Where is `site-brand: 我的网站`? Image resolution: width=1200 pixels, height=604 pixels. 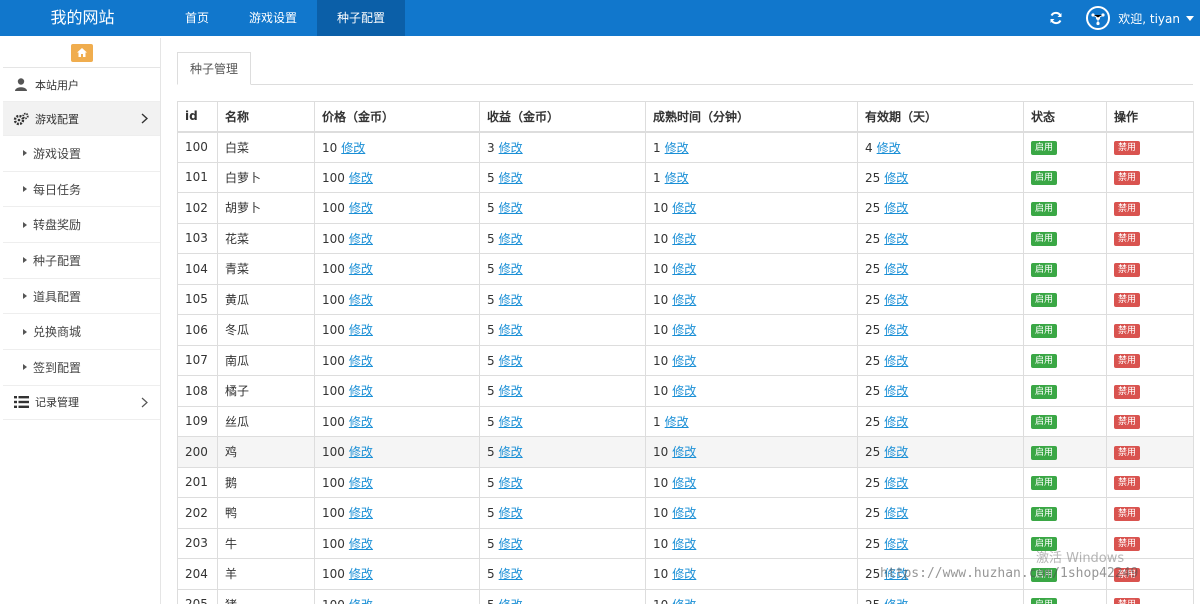
site-brand: 我的网站 is located at coordinates (82, 18).